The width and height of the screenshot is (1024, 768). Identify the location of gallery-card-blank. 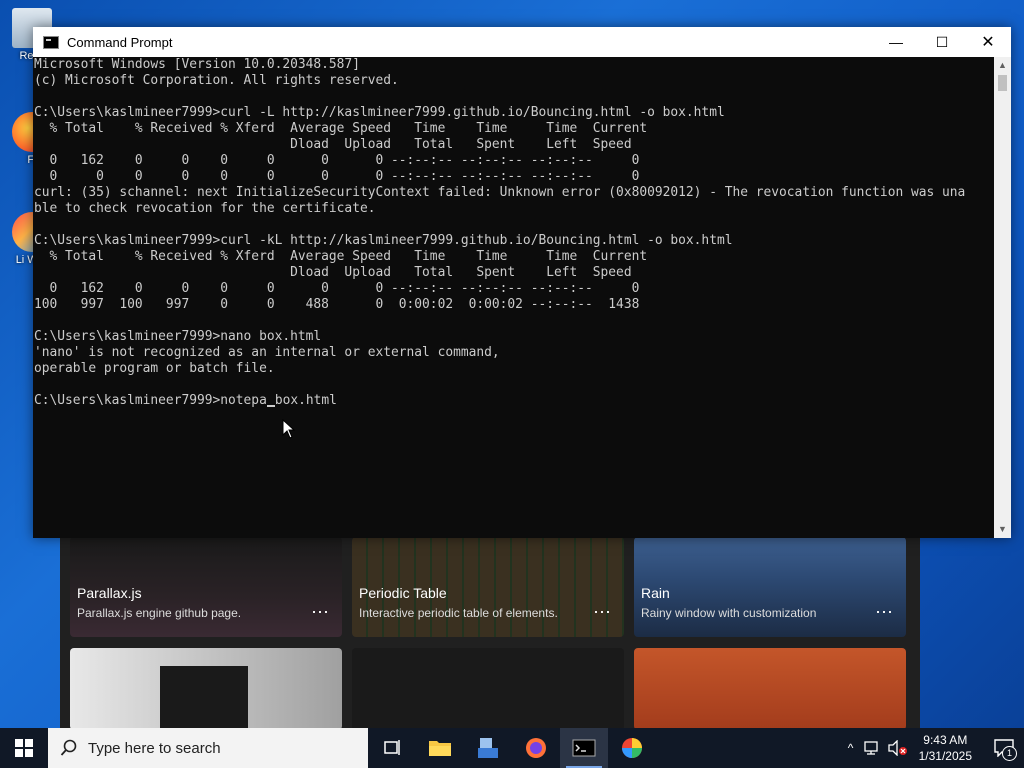
(488, 689).